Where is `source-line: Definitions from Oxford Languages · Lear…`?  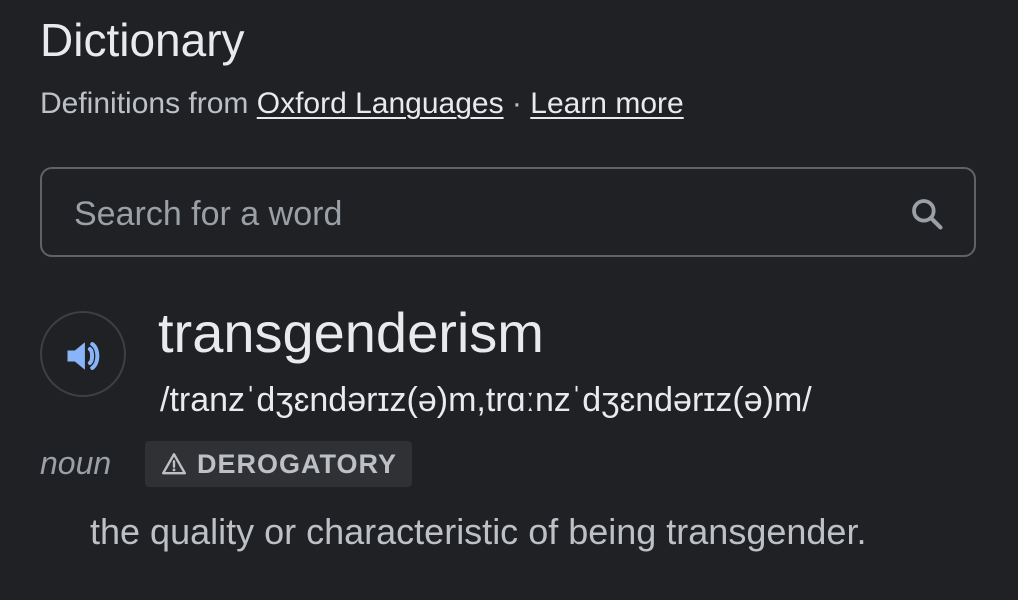
source-line: Definitions from Oxford Languages · Lear… is located at coordinates (362, 104).